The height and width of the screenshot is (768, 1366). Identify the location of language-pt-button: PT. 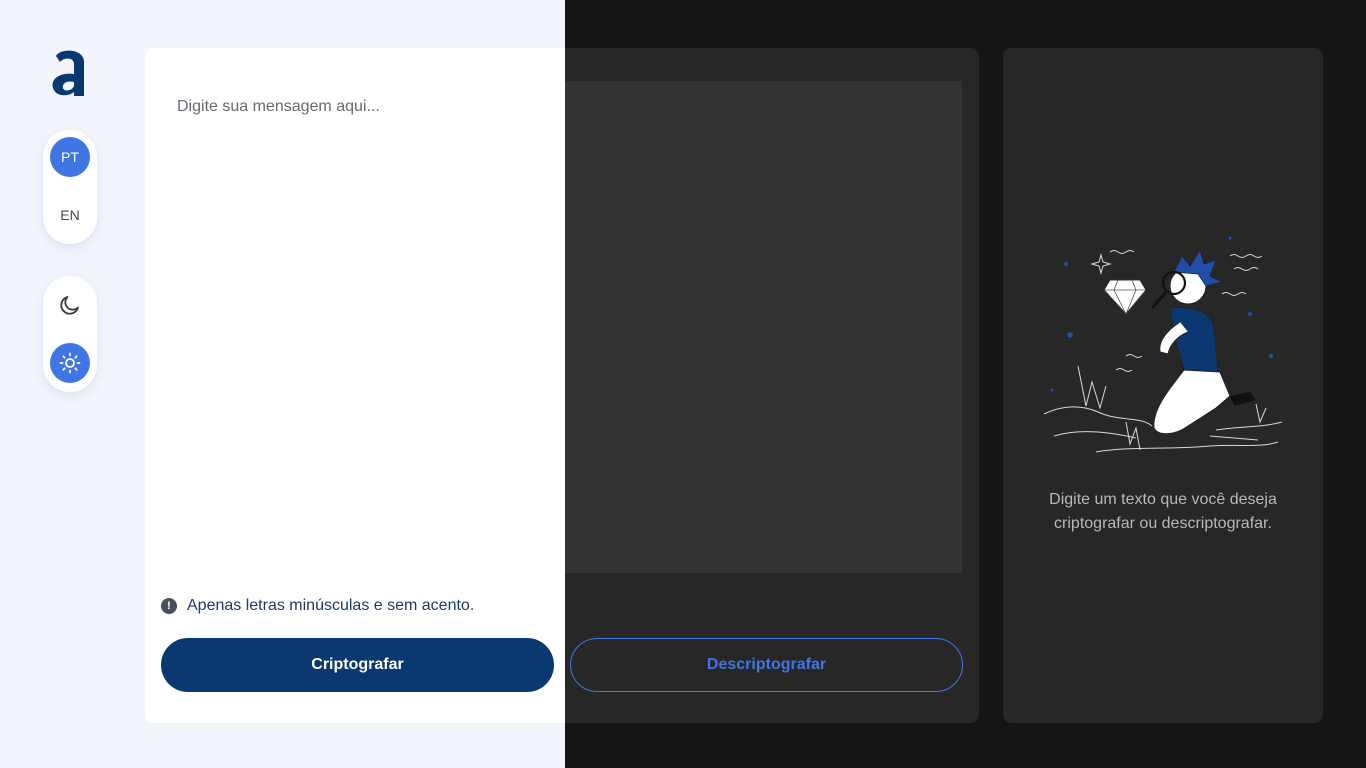
(70, 157).